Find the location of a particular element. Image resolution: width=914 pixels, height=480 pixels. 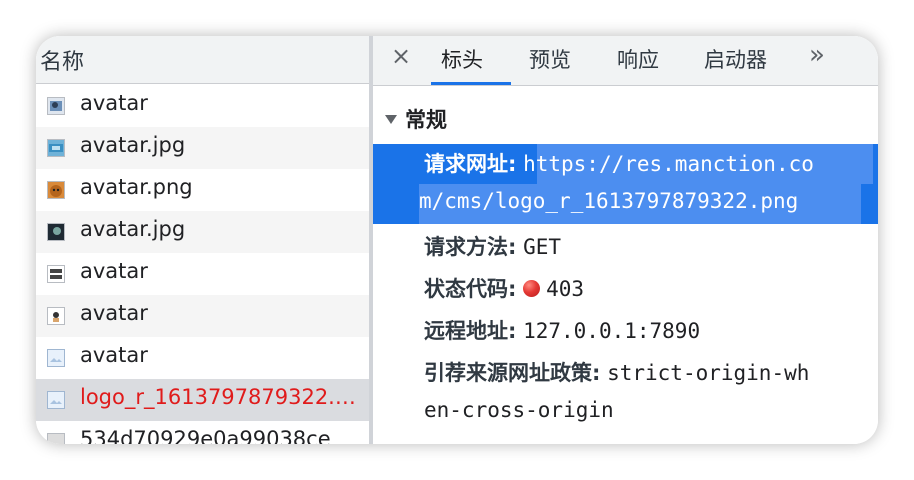

expand-triangle-icon is located at coordinates (391, 119).